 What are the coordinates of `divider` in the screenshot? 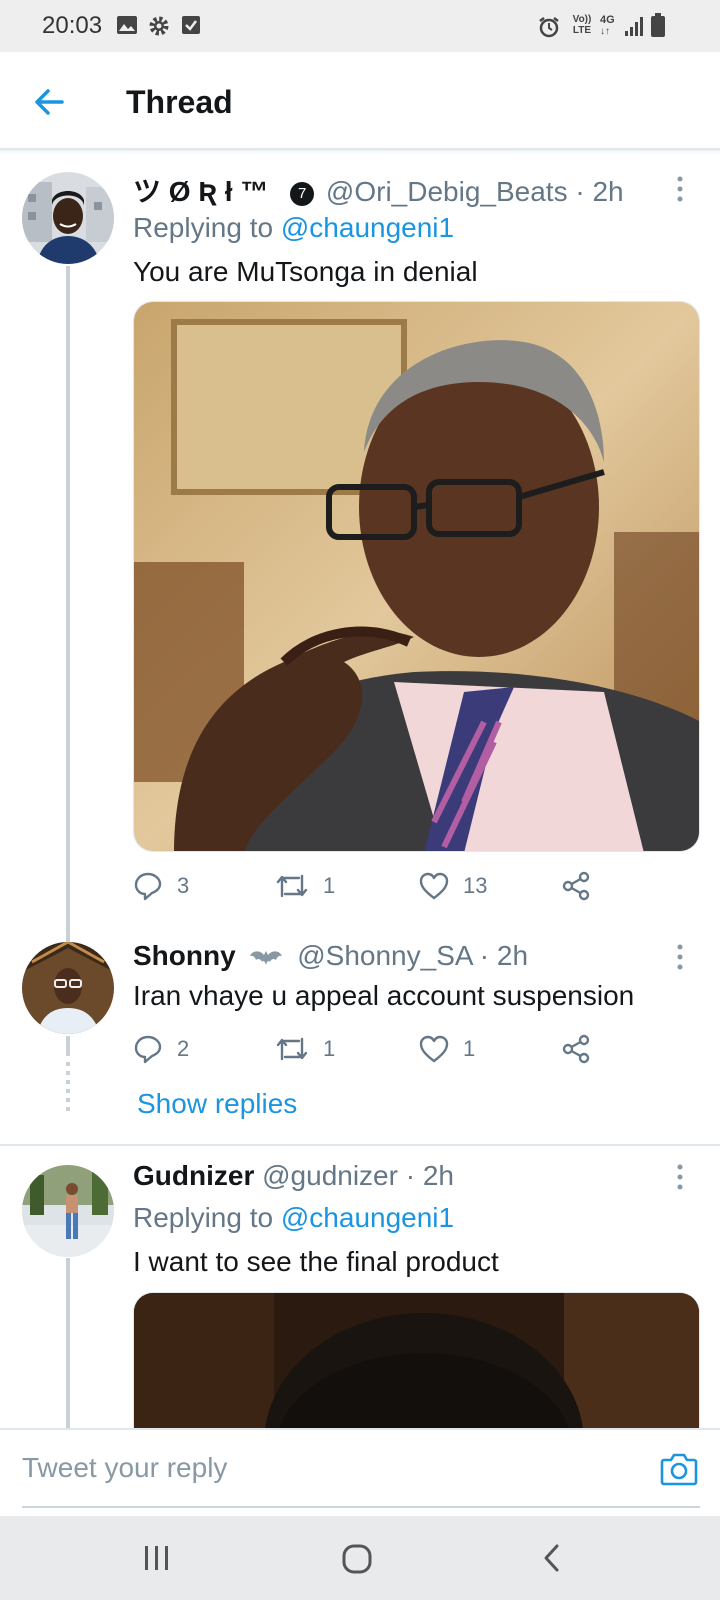 It's located at (360, 1145).